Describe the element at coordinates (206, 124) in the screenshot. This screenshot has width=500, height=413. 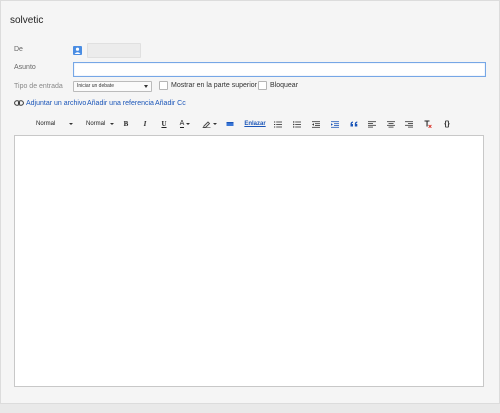
I see `highlighter-icon` at that location.